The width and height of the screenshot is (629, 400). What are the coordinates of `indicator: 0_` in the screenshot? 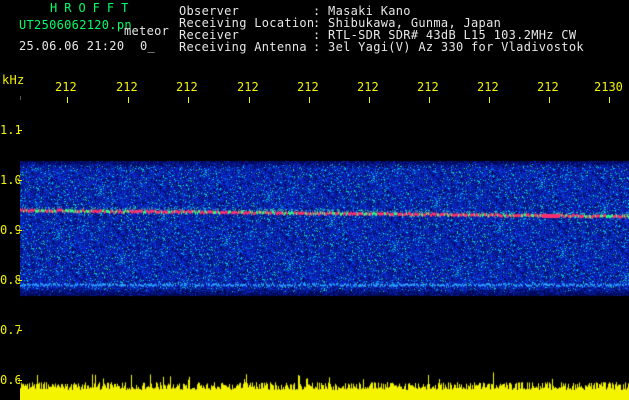 It's located at (148, 46).